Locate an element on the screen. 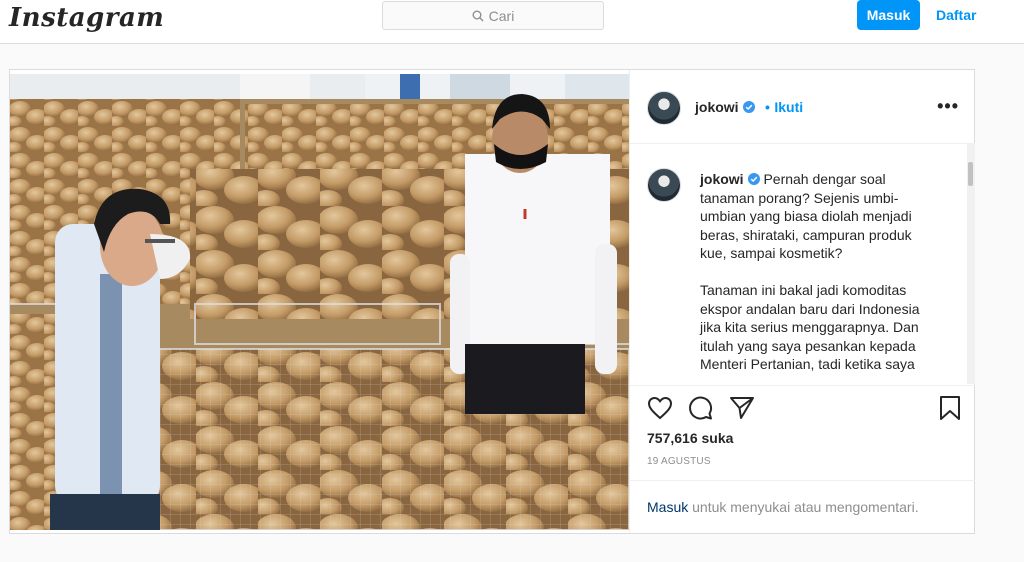 This screenshot has width=1024, height=562. author-line: jokowi • Ikuti is located at coordinates (749, 108).